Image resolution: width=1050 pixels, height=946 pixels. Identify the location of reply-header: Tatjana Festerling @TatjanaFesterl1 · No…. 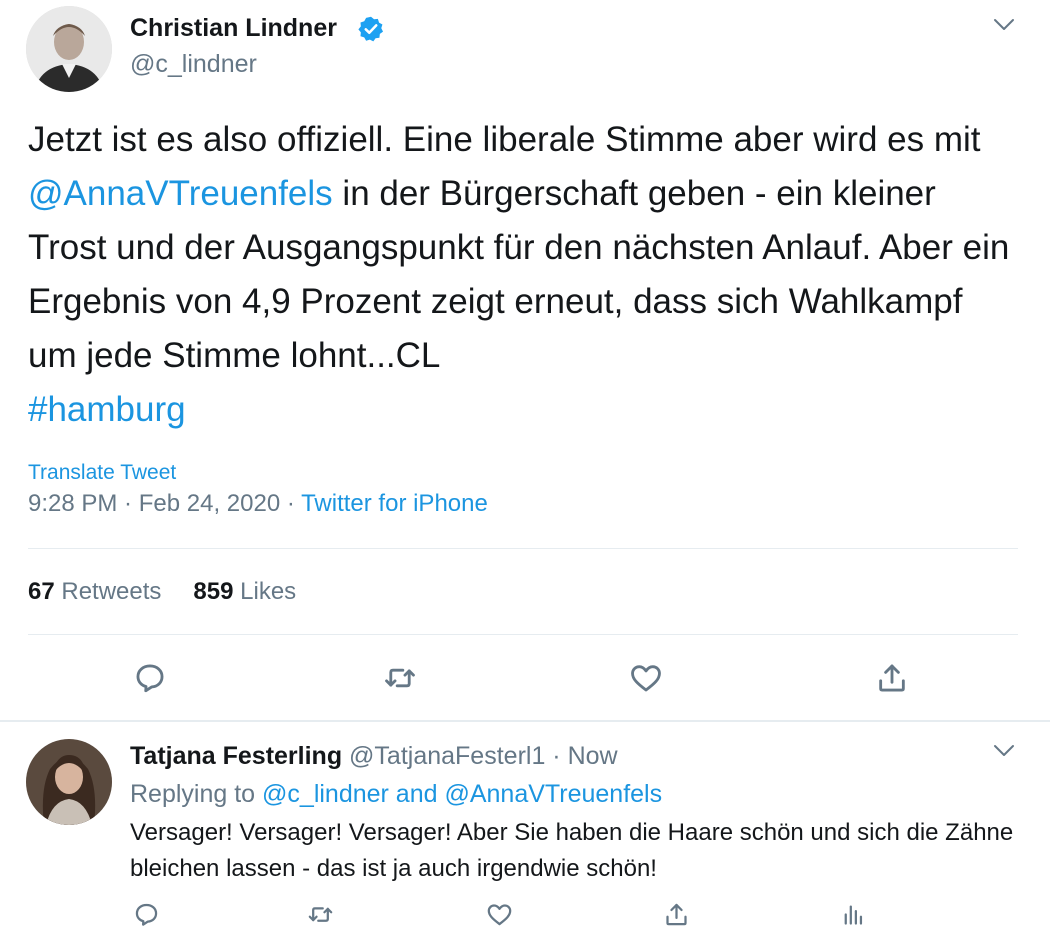
(374, 756).